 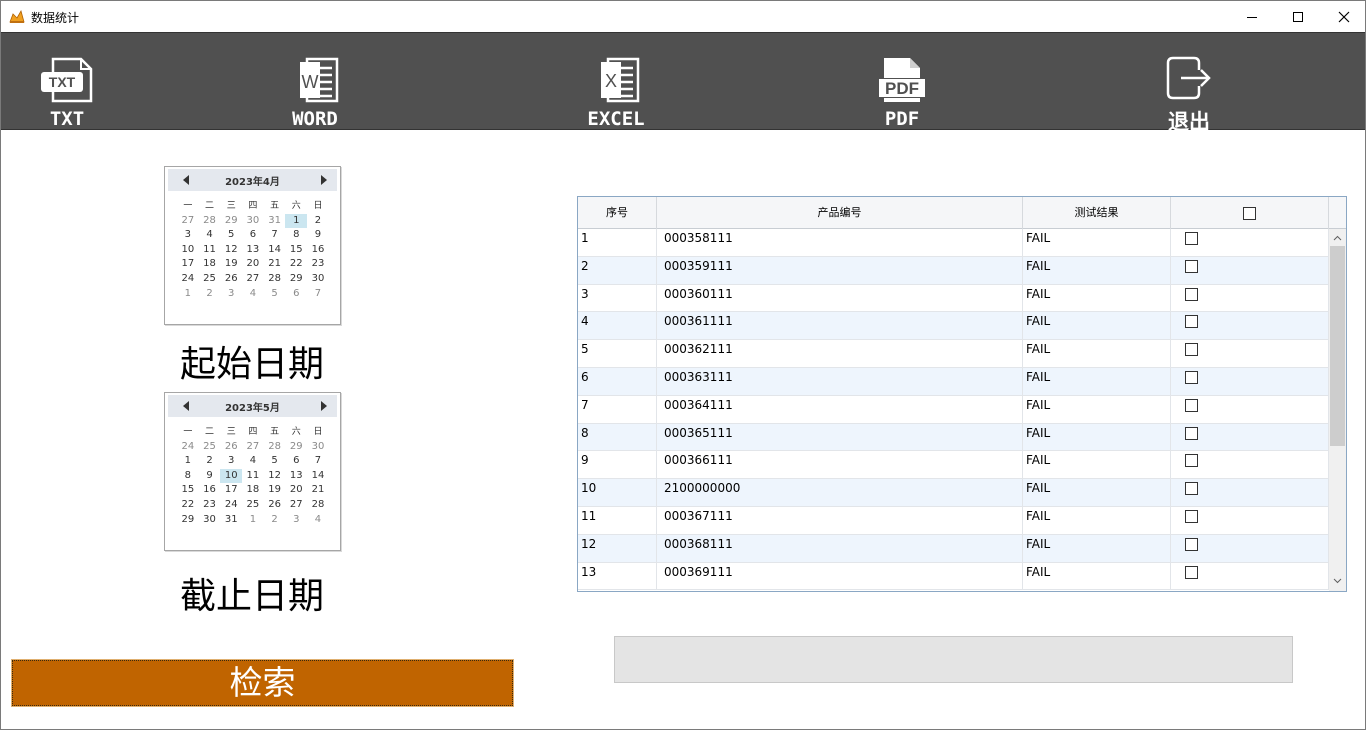 What do you see at coordinates (840, 521) in the screenshot?
I see `product-id-cell: 000367111` at bounding box center [840, 521].